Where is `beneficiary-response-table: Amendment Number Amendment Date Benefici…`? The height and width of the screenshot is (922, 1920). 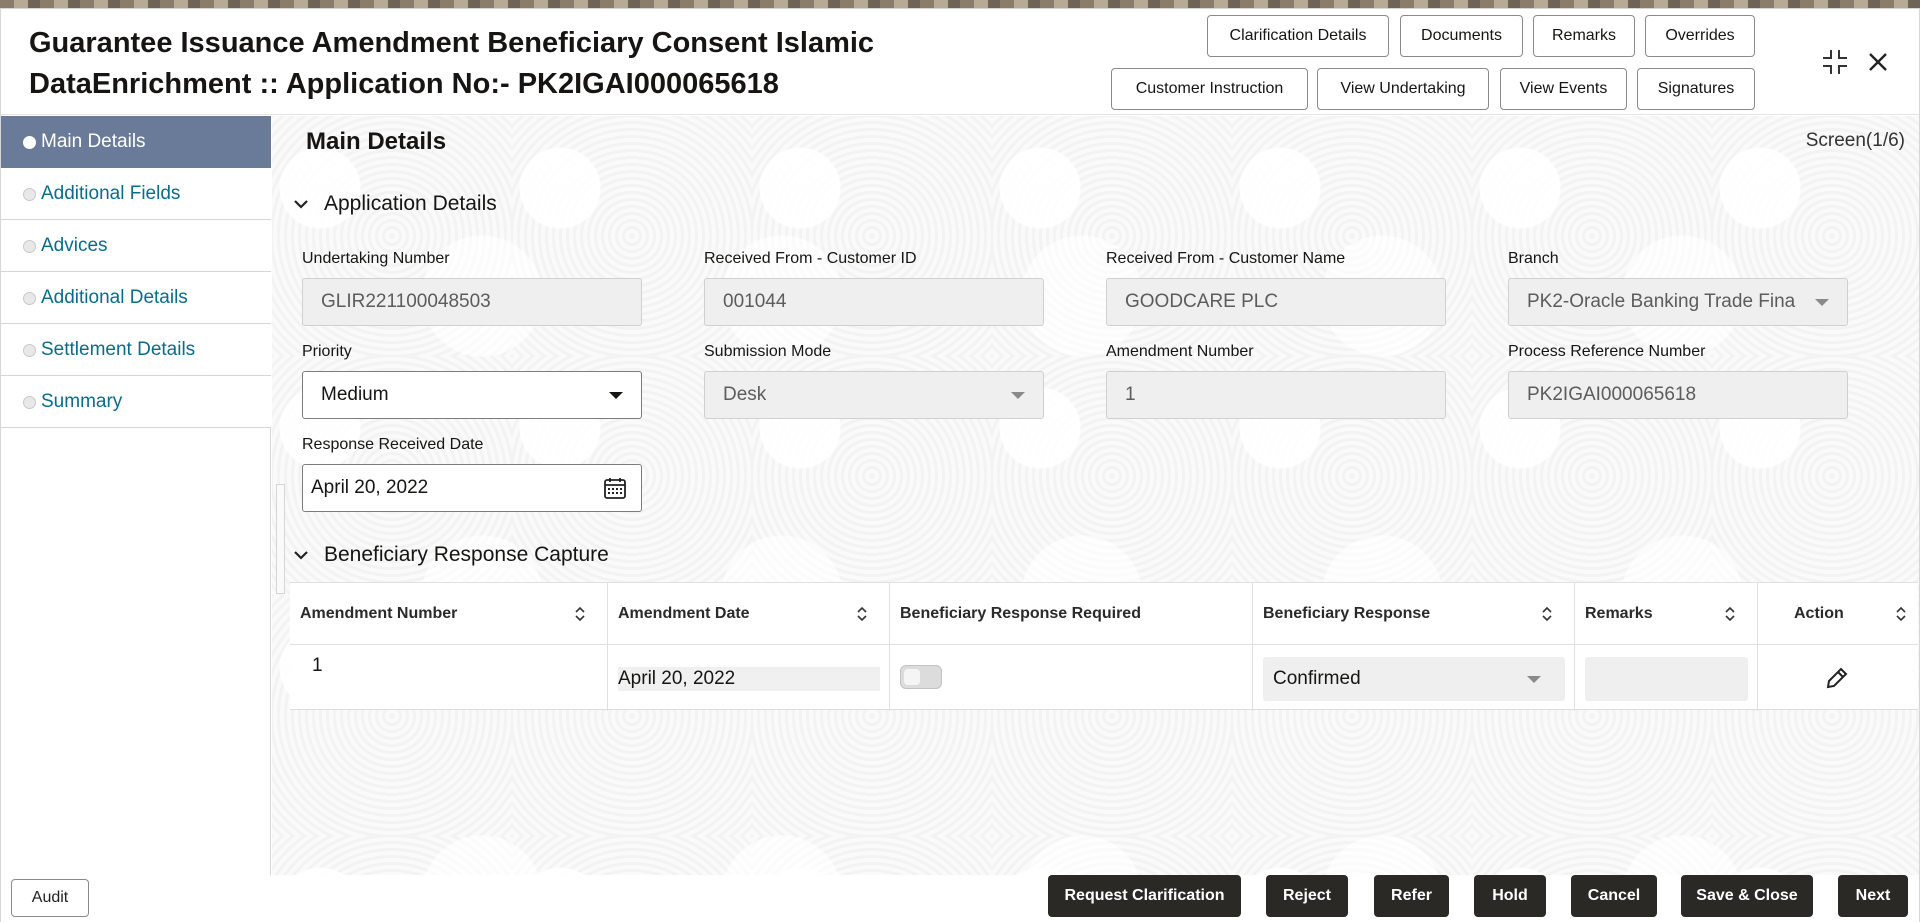 beneficiary-response-table: Amendment Number Amendment Date Benefici… is located at coordinates (1104, 646).